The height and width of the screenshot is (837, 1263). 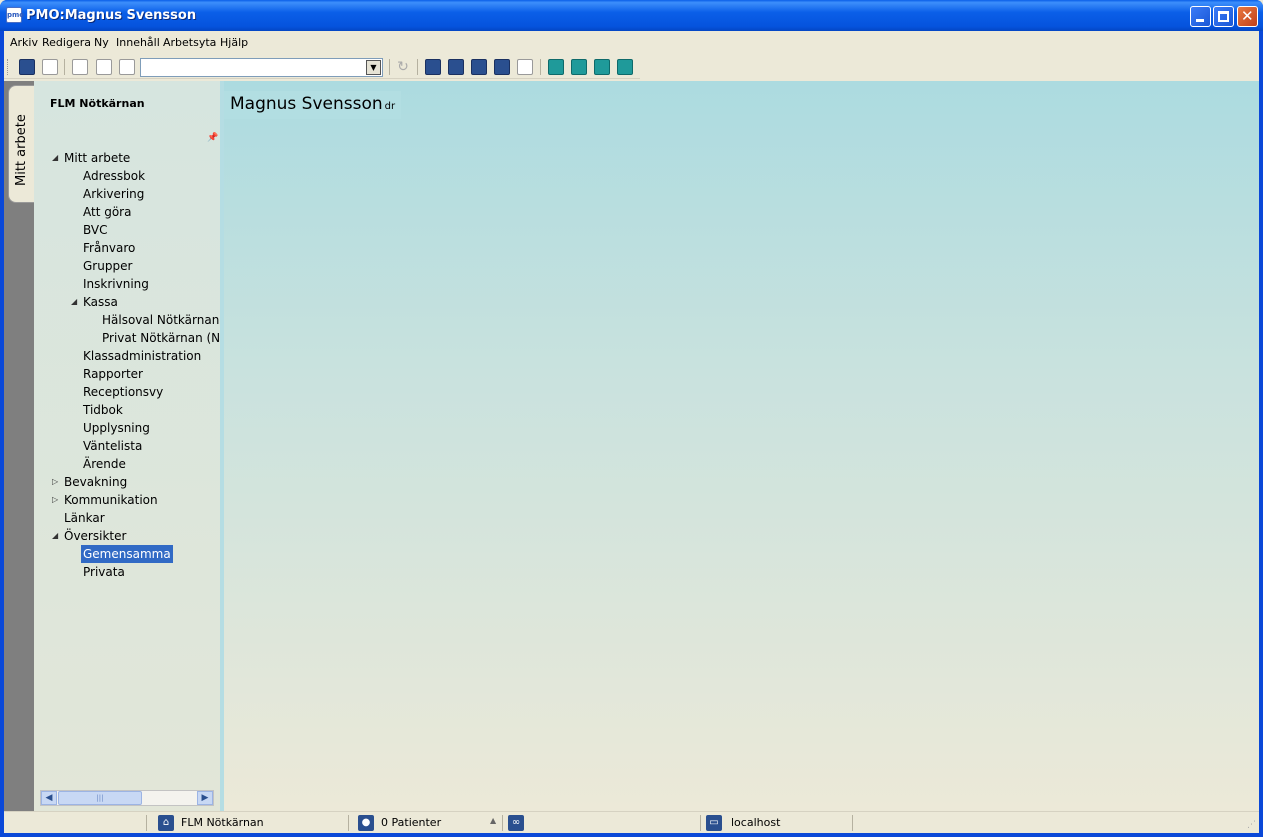 I want to click on users-icon, so click(x=602, y=67).